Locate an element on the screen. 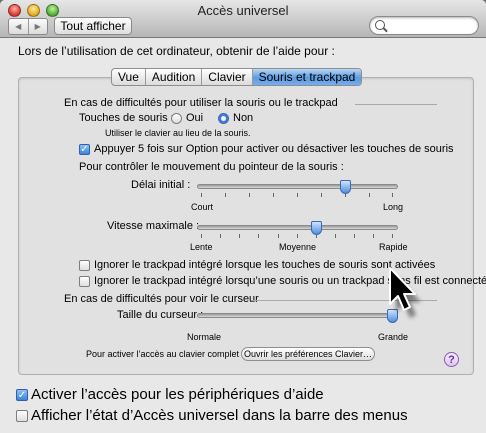  back-arrow-icon: ◀ is located at coordinates (18, 26).